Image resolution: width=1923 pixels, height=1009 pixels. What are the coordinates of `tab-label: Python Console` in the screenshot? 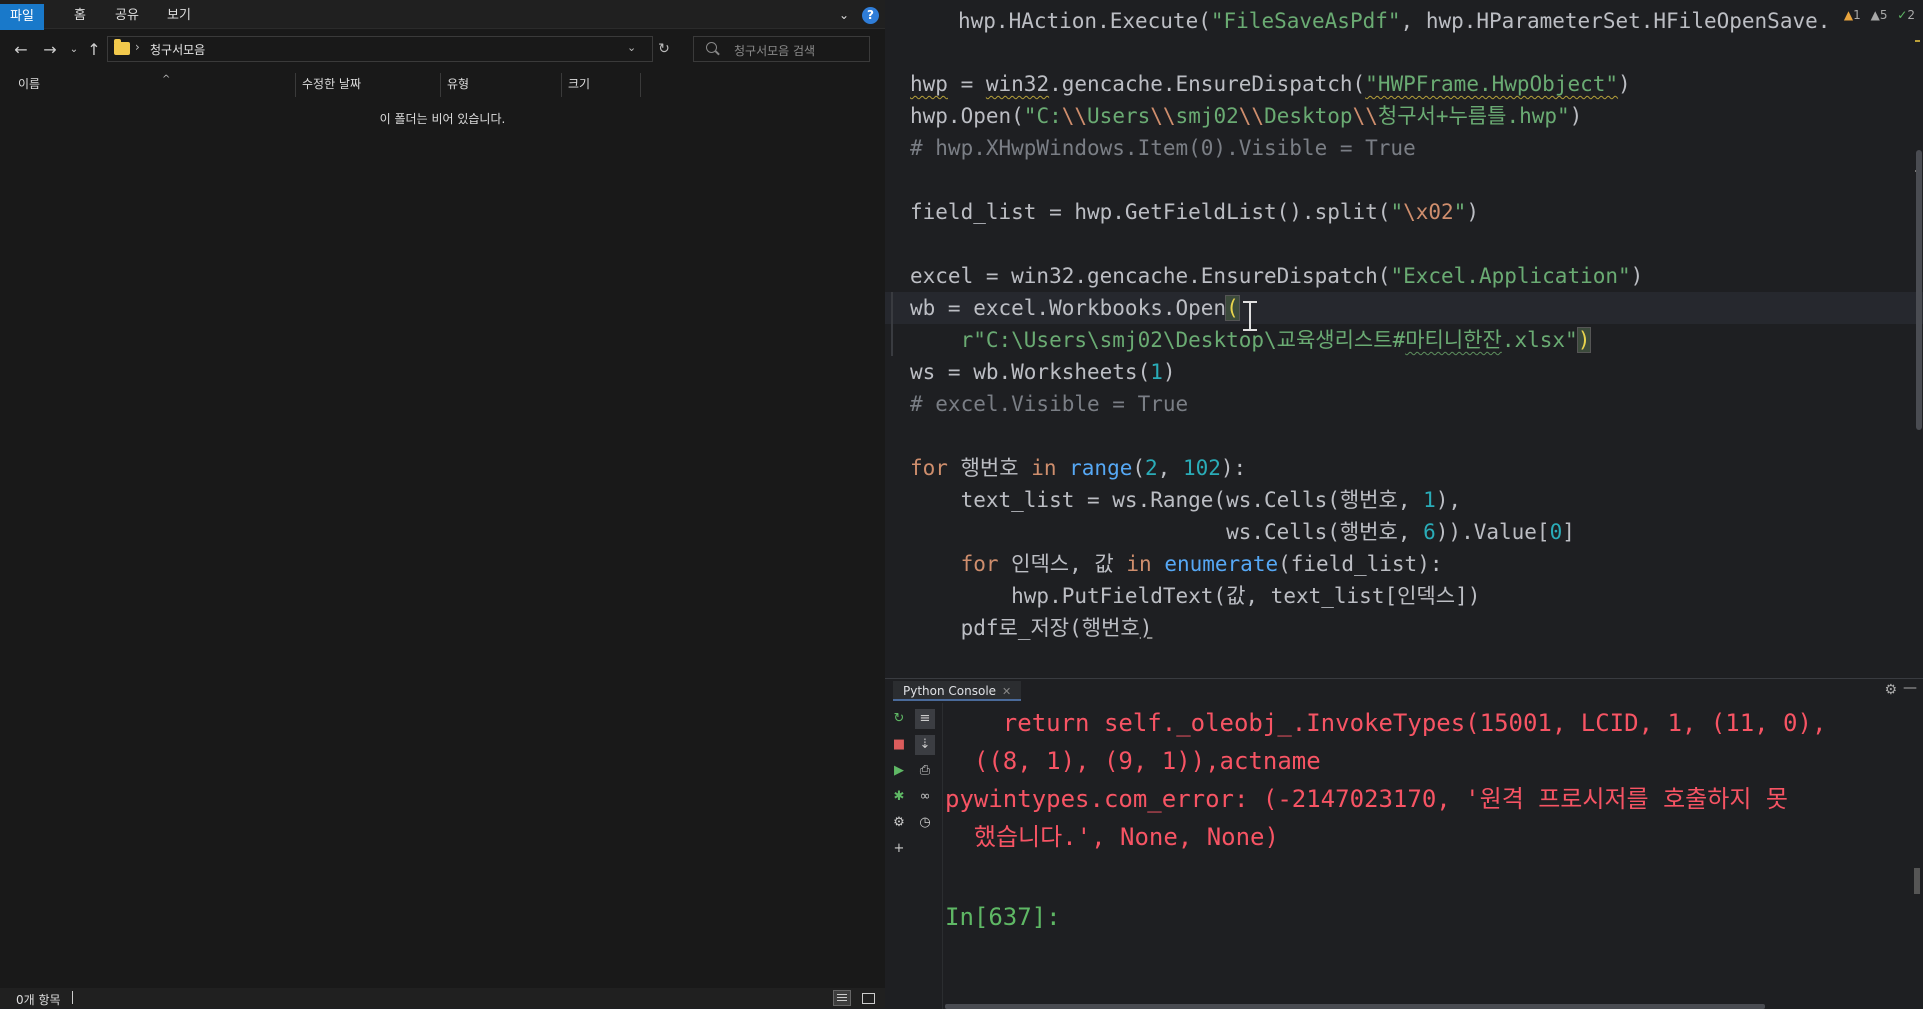 It's located at (950, 691).